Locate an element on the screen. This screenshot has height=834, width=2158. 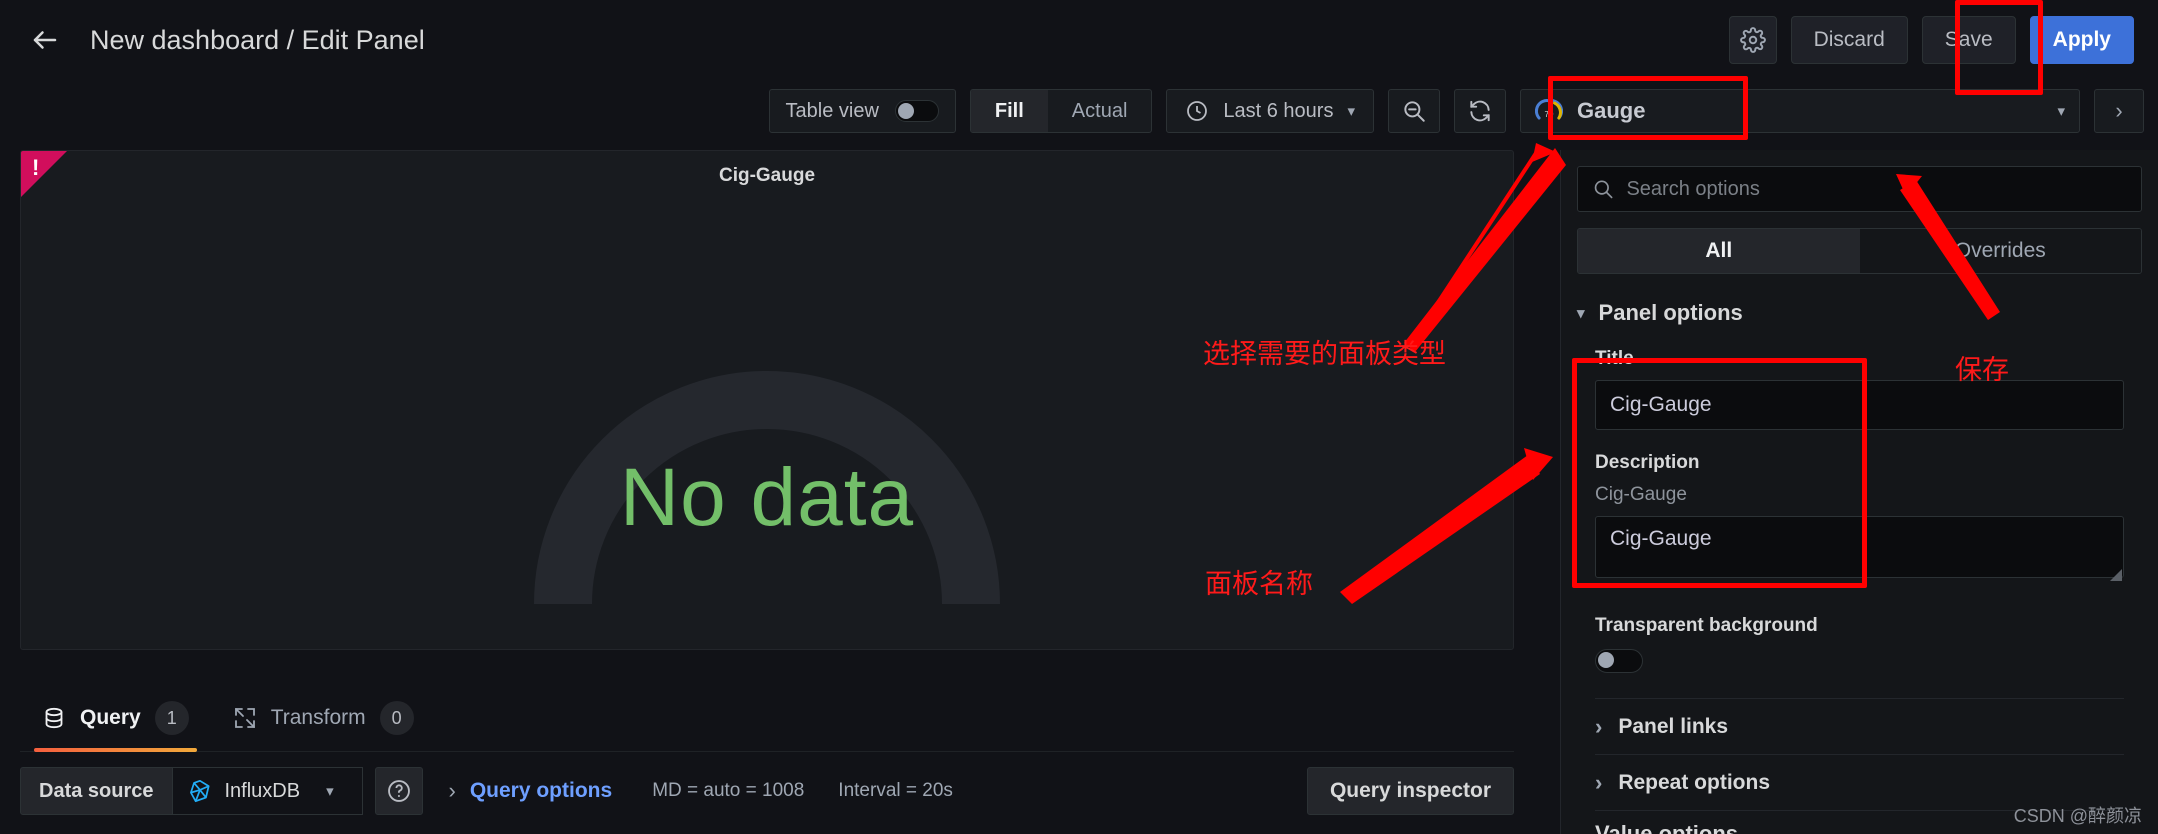
page-title: New dashboard / Edit Panel is located at coordinates (257, 39).